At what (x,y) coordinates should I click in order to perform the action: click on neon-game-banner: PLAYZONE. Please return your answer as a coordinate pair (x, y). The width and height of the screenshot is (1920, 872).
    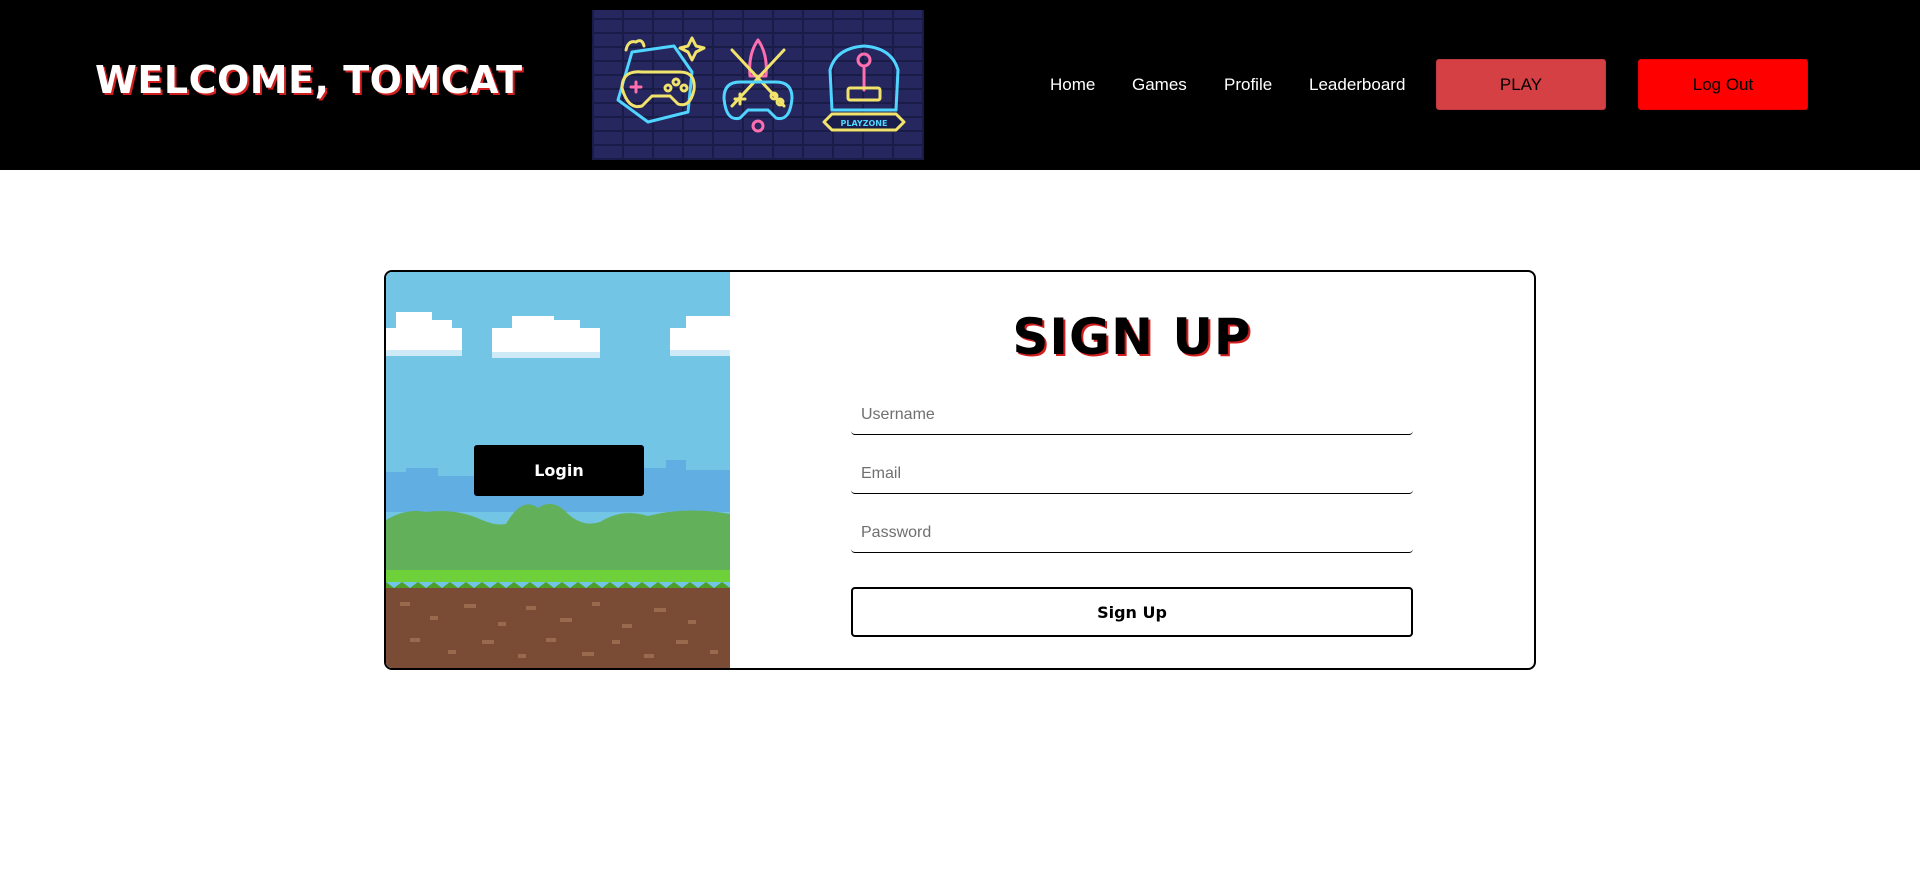
    Looking at the image, I should click on (758, 85).